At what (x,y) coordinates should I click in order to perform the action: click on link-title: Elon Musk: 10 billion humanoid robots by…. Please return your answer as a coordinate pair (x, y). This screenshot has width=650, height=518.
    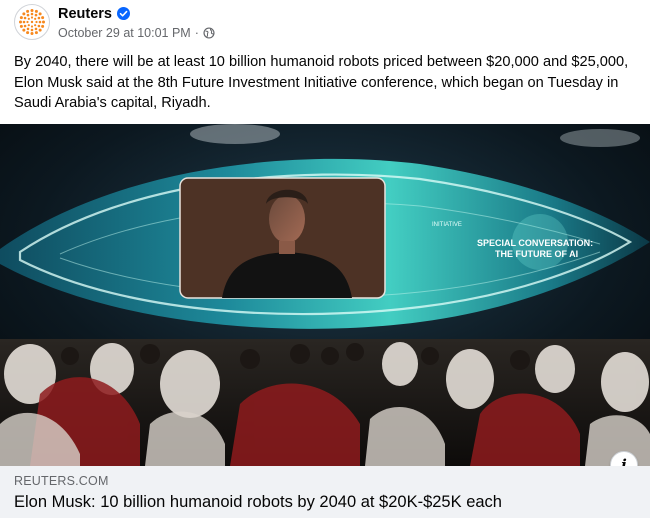
    Looking at the image, I should click on (325, 502).